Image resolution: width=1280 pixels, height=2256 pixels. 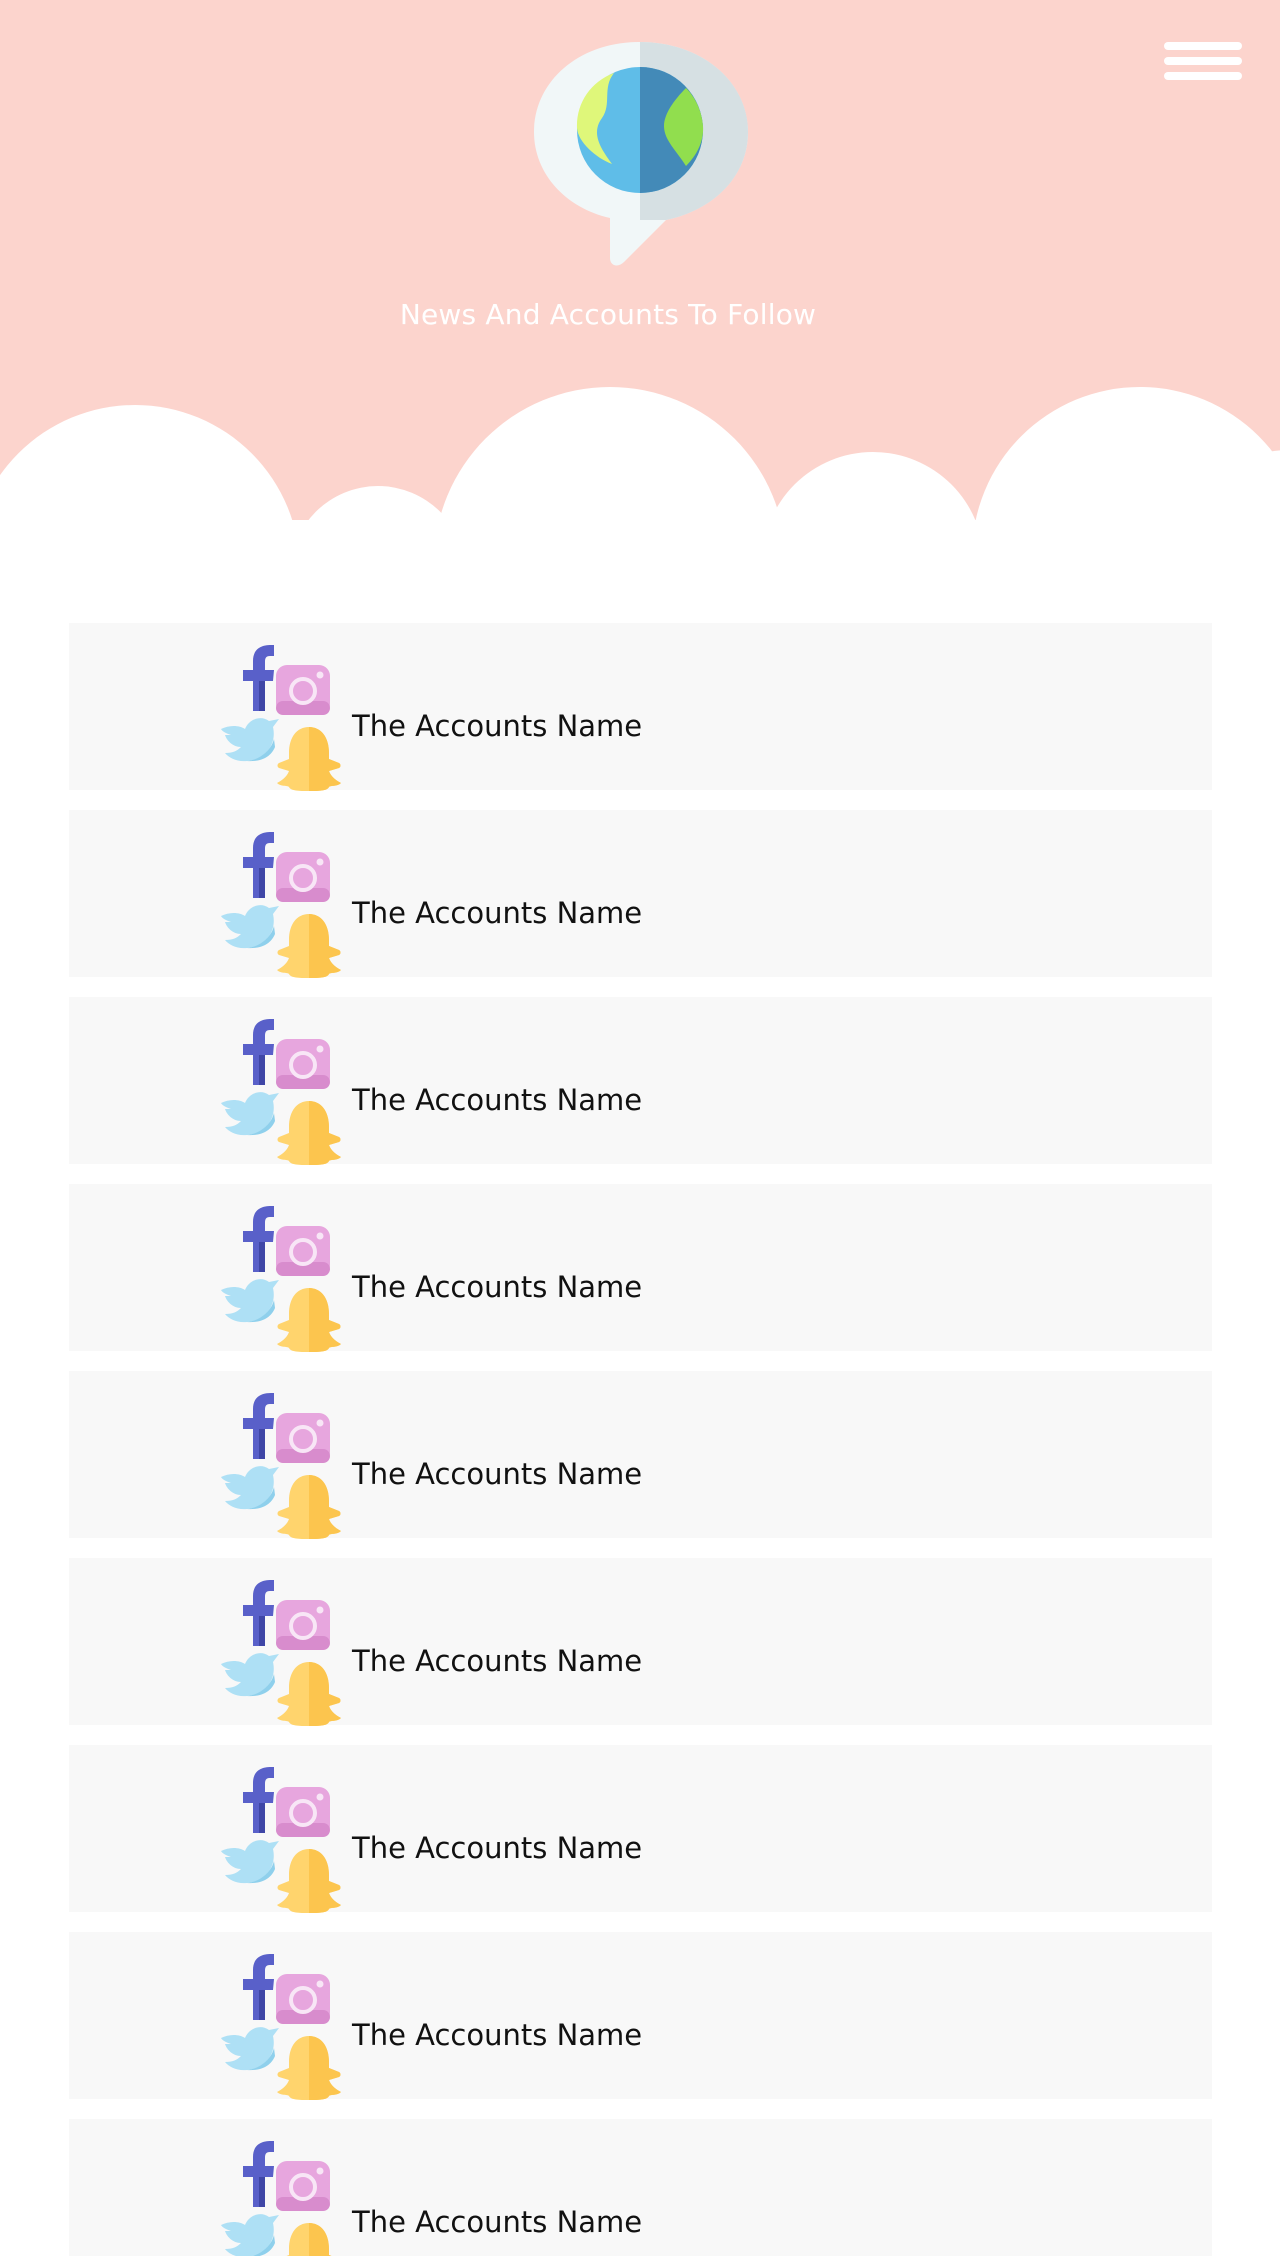 I want to click on menu-bar-bottom, so click(x=1203, y=76).